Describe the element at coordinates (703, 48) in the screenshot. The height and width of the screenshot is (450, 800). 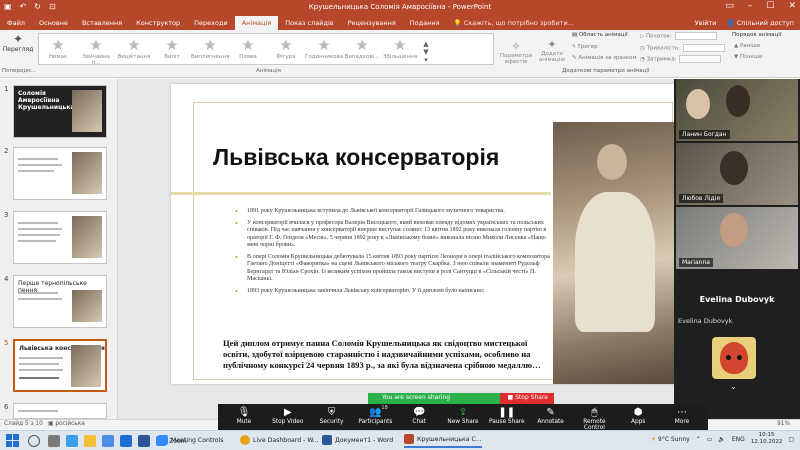
I see `duration-input` at that location.